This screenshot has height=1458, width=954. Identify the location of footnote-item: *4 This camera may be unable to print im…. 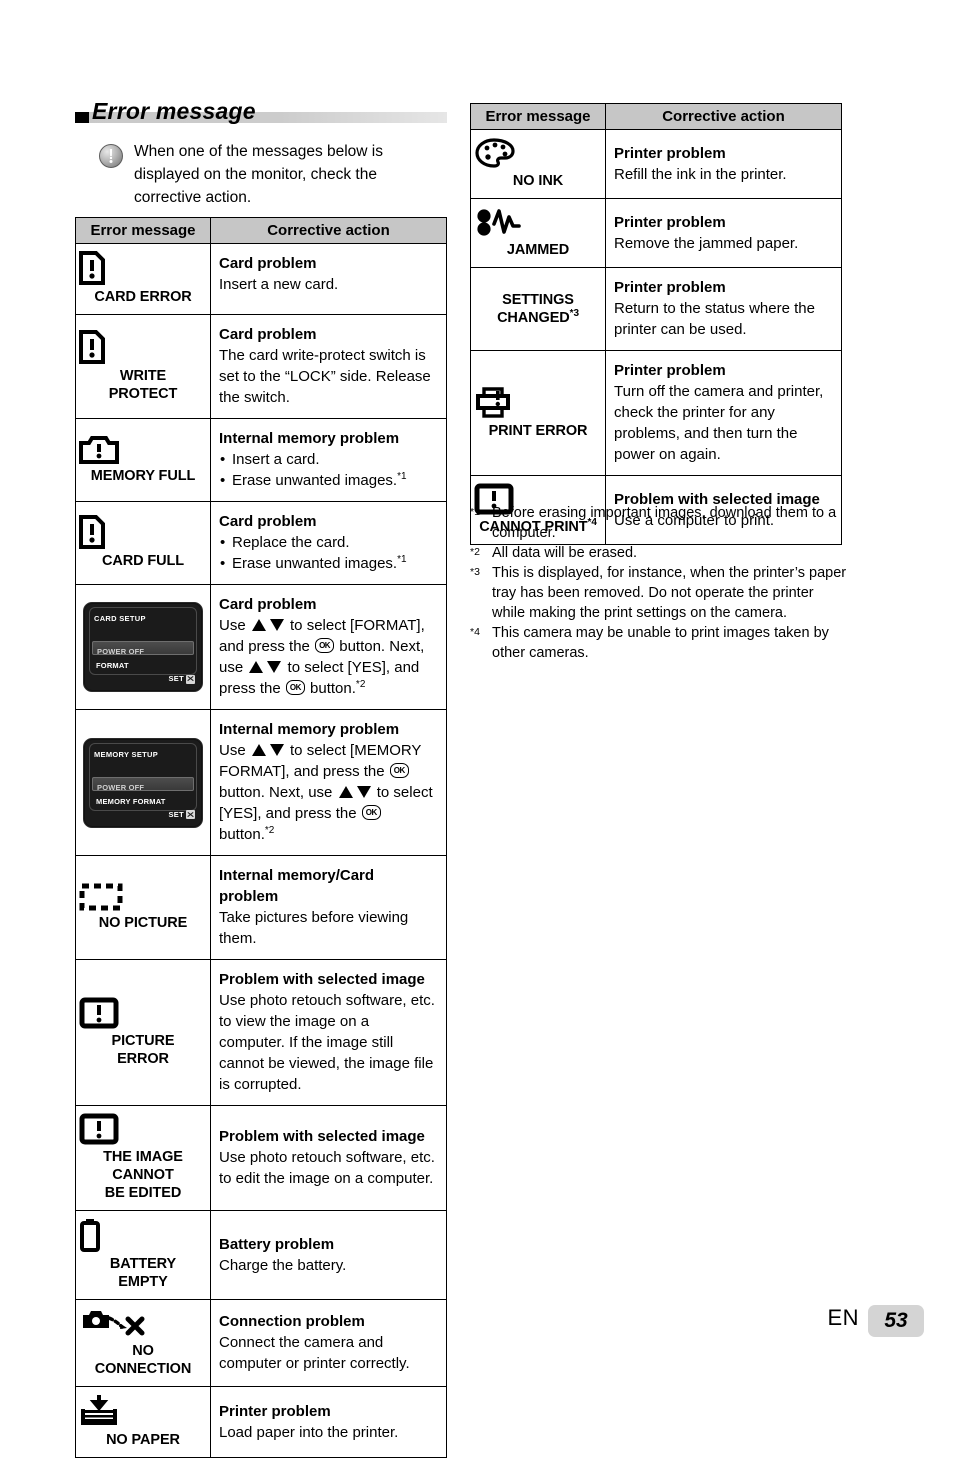
(660, 643).